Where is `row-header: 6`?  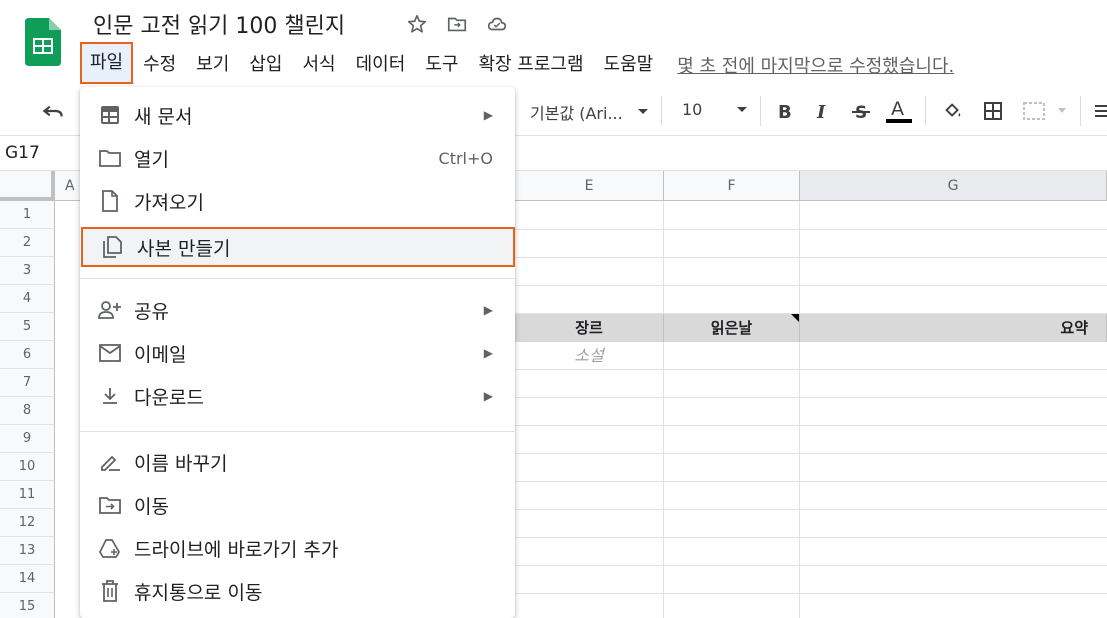 row-header: 6 is located at coordinates (27, 355).